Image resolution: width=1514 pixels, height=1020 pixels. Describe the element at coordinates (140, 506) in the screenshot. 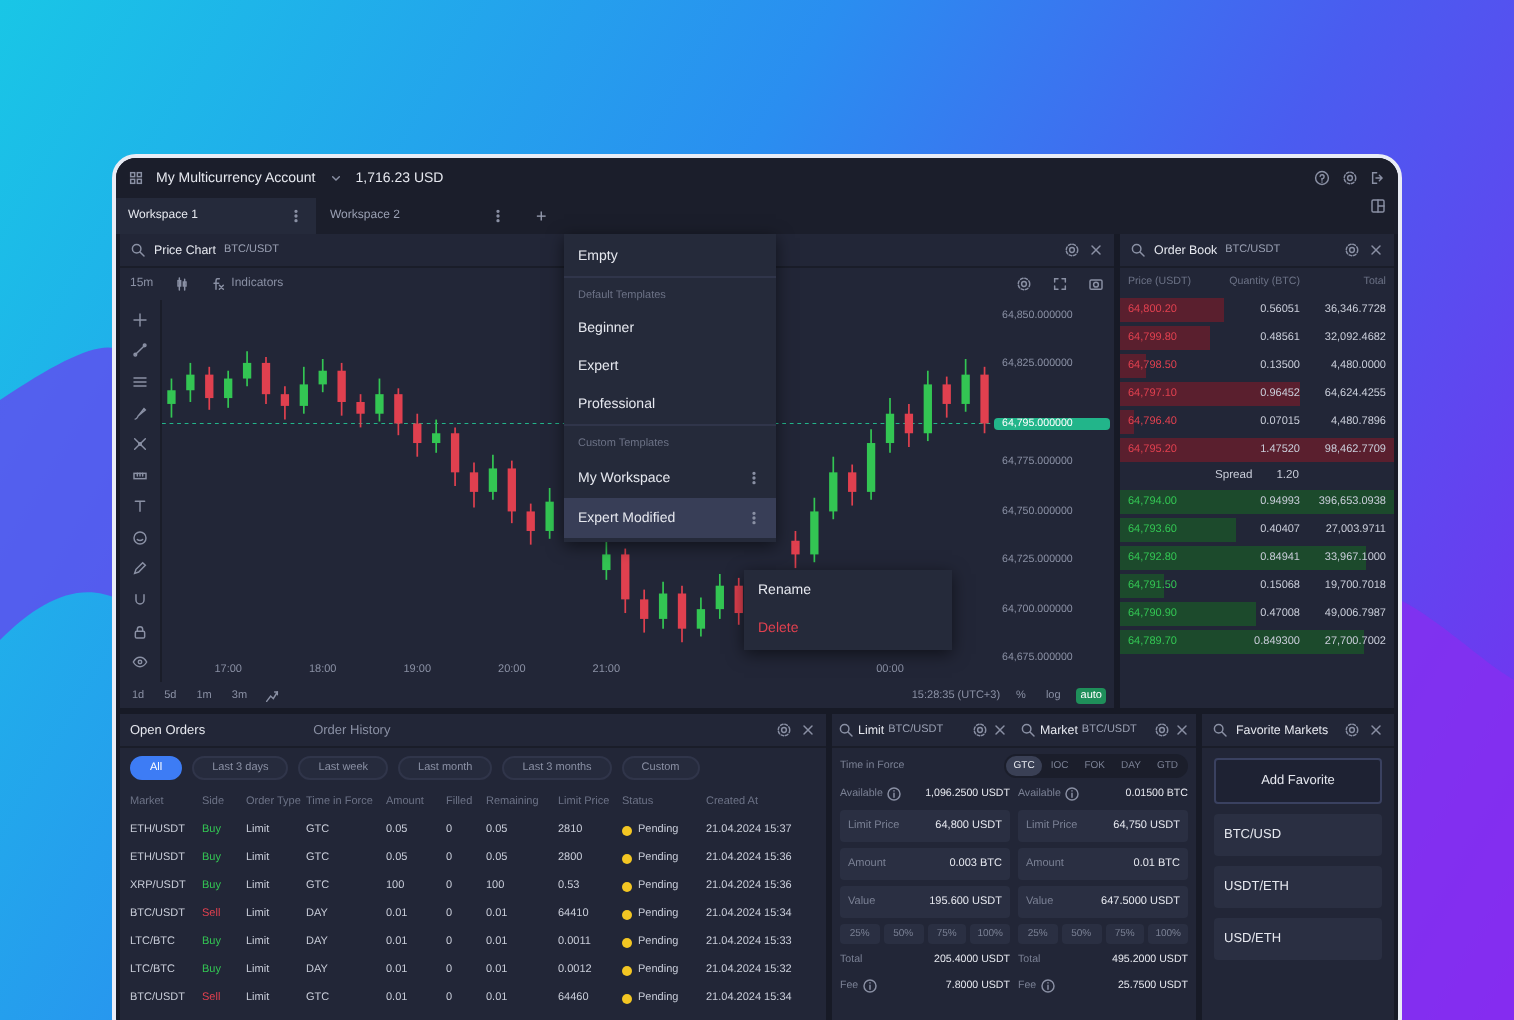

I see `text-icon` at that location.